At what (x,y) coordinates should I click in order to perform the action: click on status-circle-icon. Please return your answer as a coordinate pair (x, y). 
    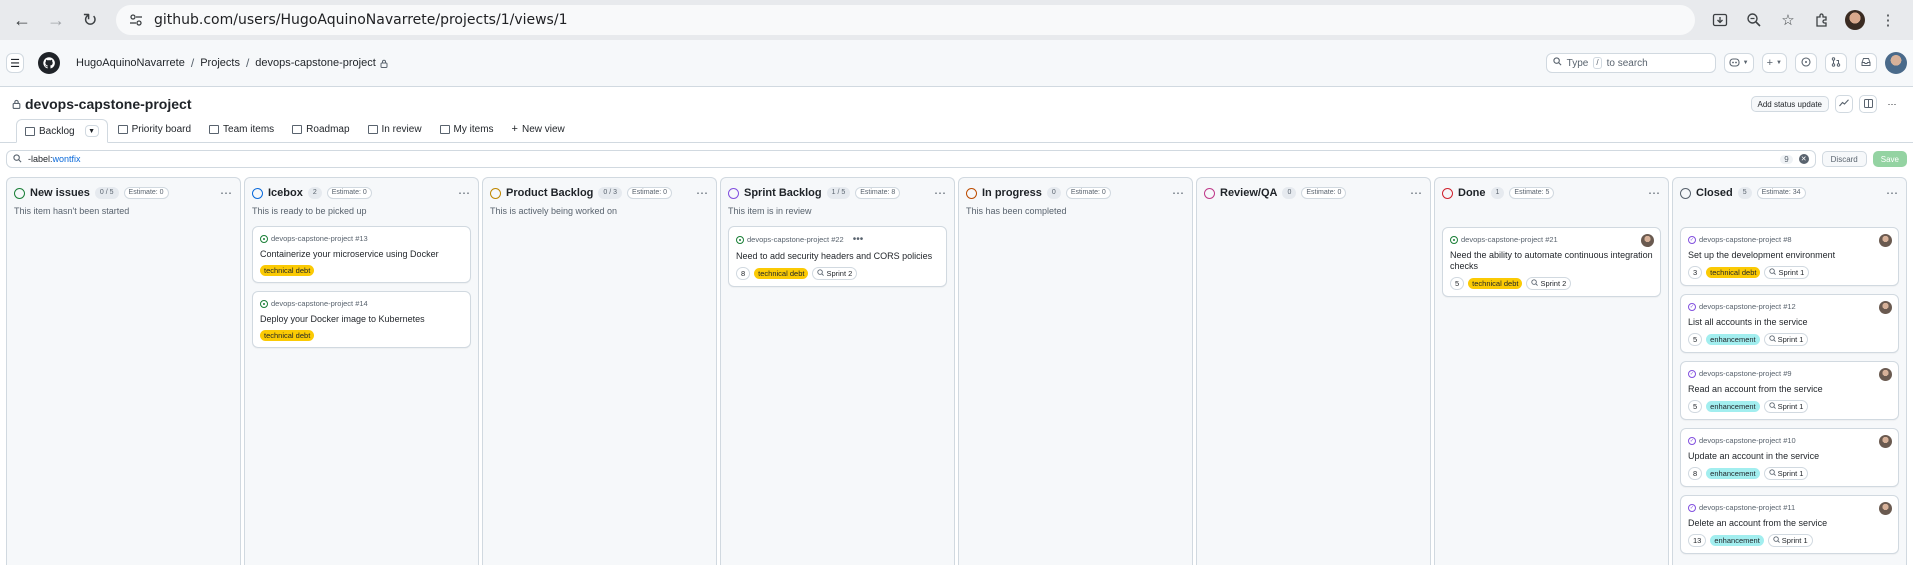
    Looking at the image, I should click on (971, 193).